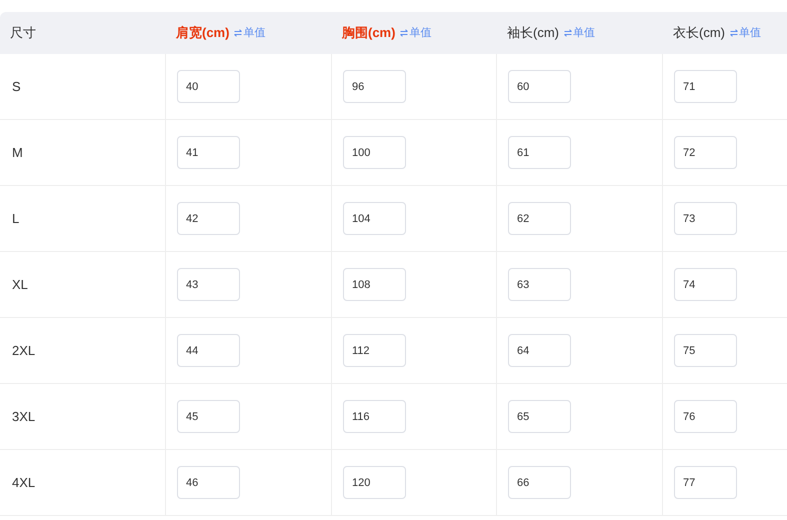 Image resolution: width=787 pixels, height=520 pixels. What do you see at coordinates (24, 483) in the screenshot?
I see `size-label: 4XL` at bounding box center [24, 483].